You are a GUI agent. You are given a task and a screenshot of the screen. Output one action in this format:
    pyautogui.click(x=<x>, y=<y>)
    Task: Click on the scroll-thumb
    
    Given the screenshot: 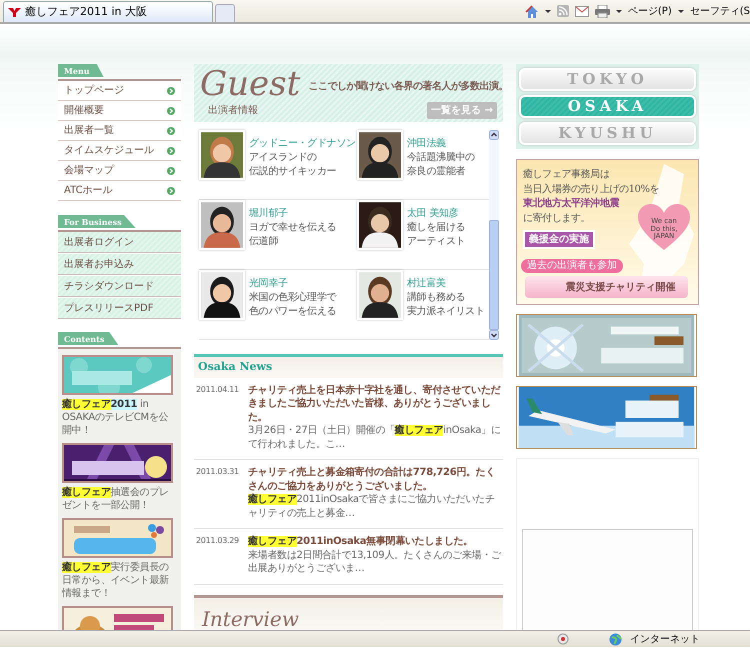 What is the action you would take?
    pyautogui.click(x=494, y=275)
    